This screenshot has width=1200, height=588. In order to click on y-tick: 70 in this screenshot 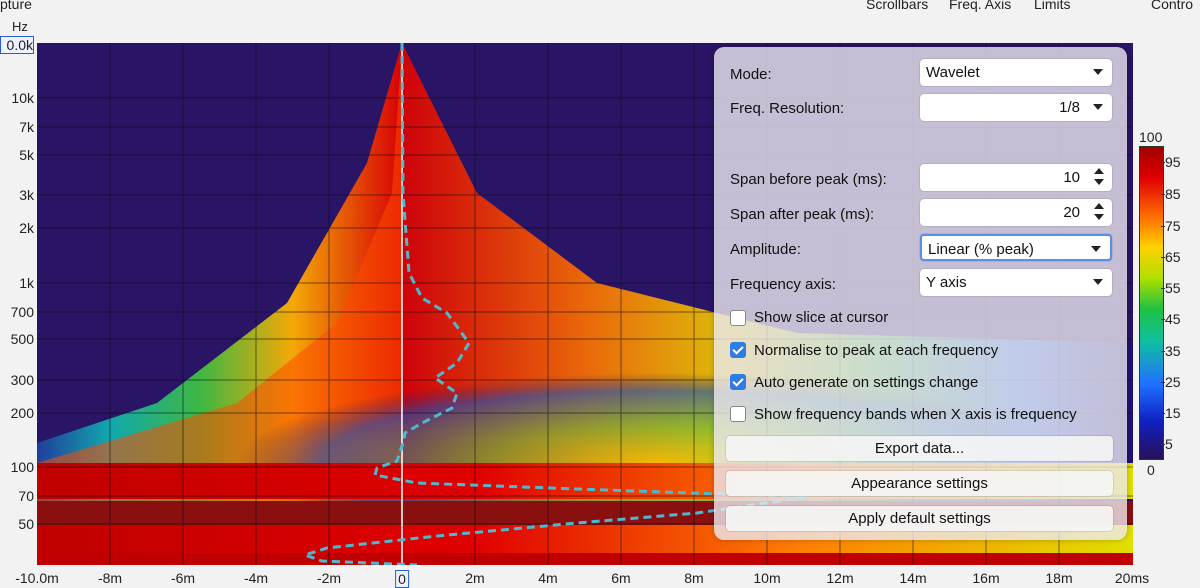, I will do `click(26, 496)`.